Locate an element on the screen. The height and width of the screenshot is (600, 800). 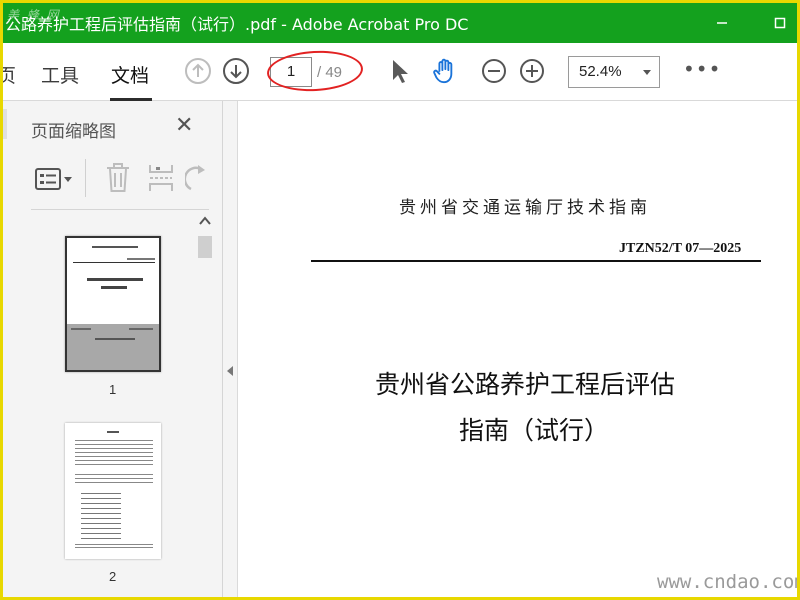
minimize-button is located at coordinates (722, 23).